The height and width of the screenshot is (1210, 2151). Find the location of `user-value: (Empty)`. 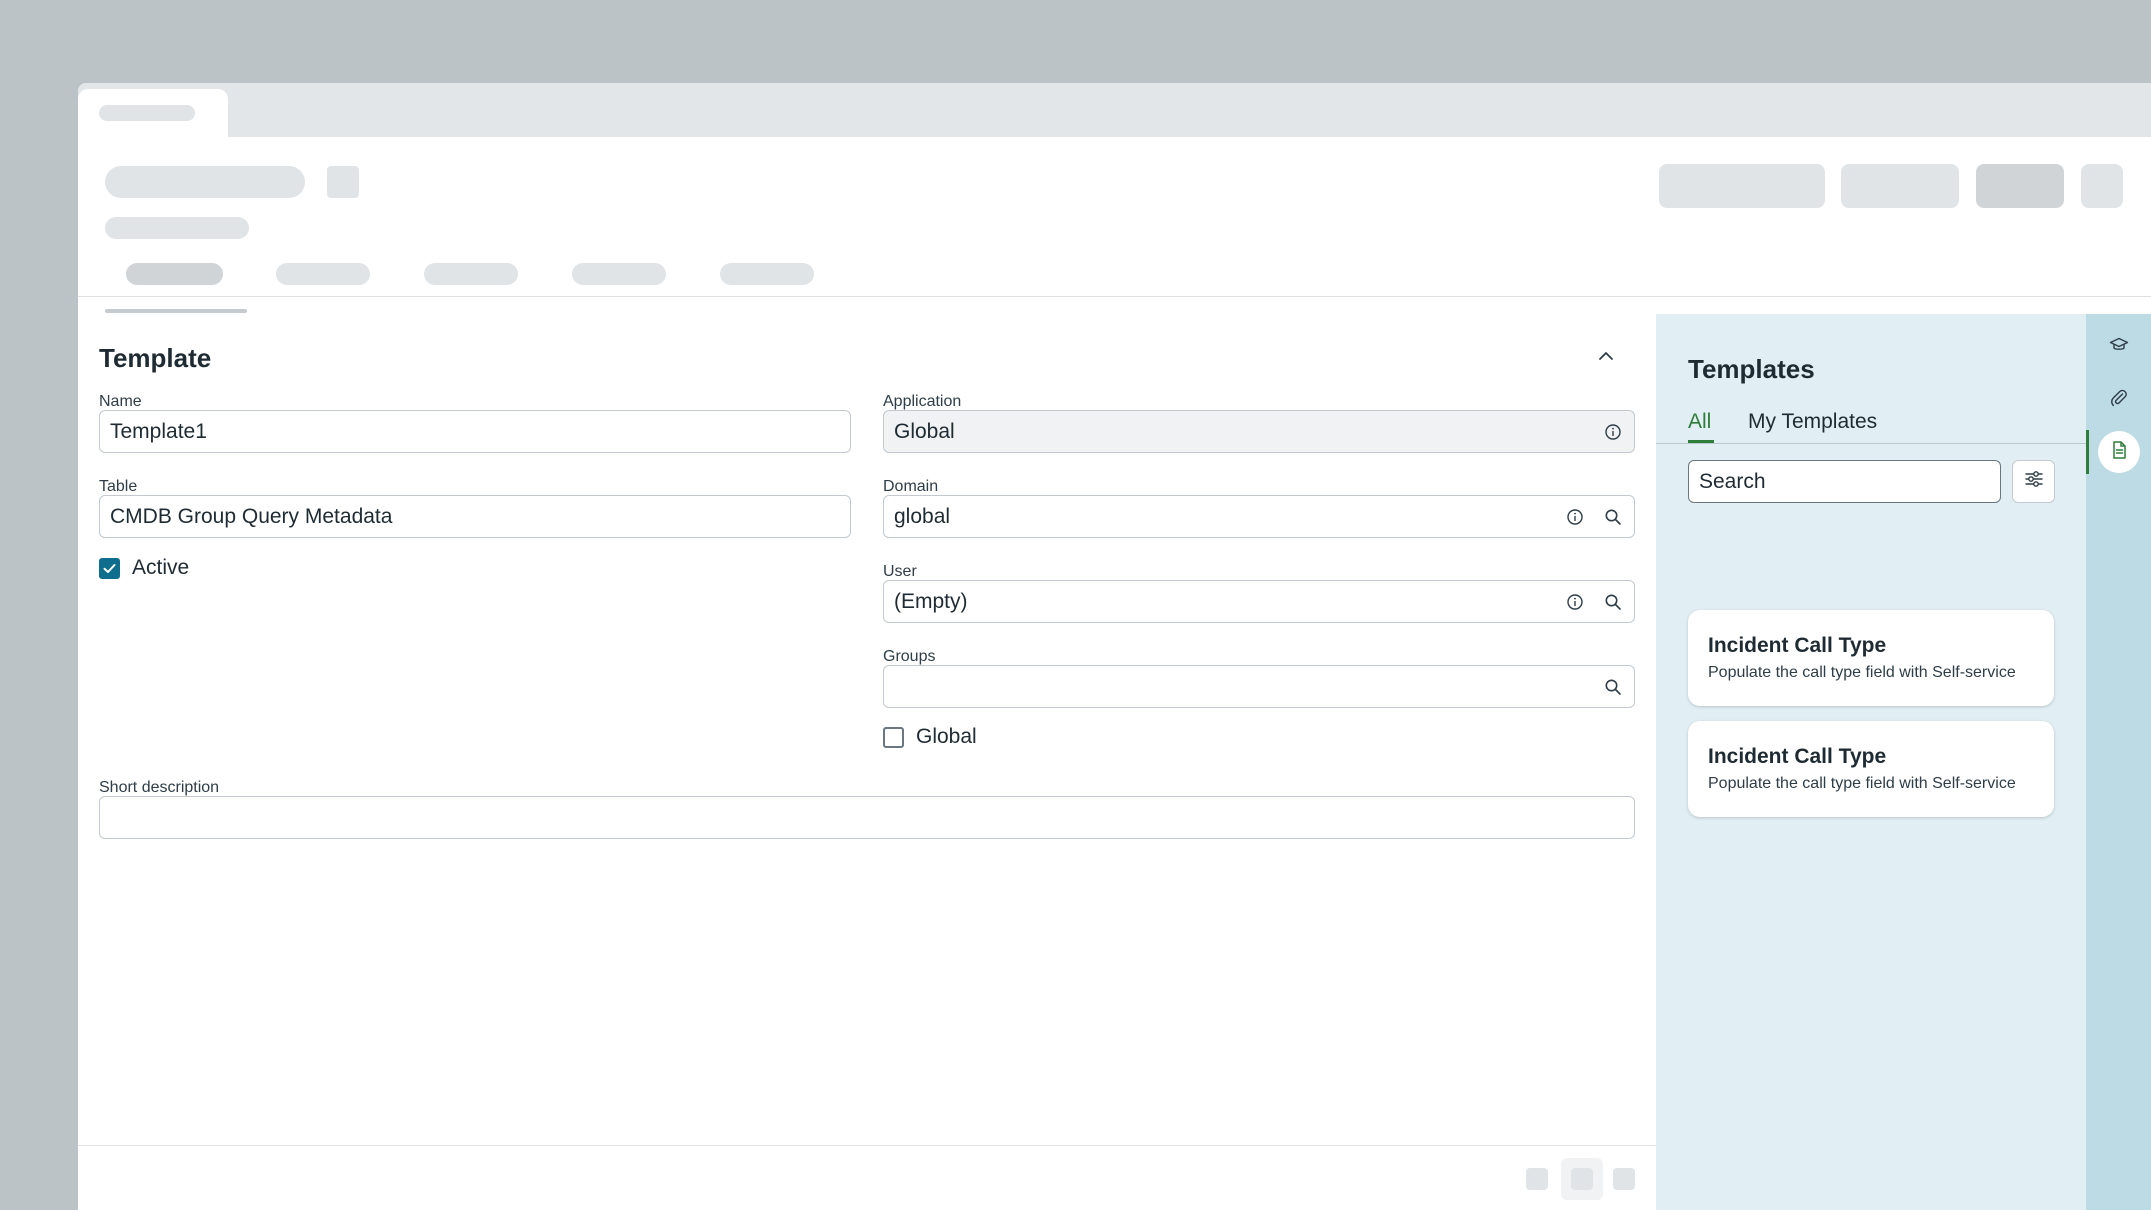

user-value: (Empty) is located at coordinates (931, 601).